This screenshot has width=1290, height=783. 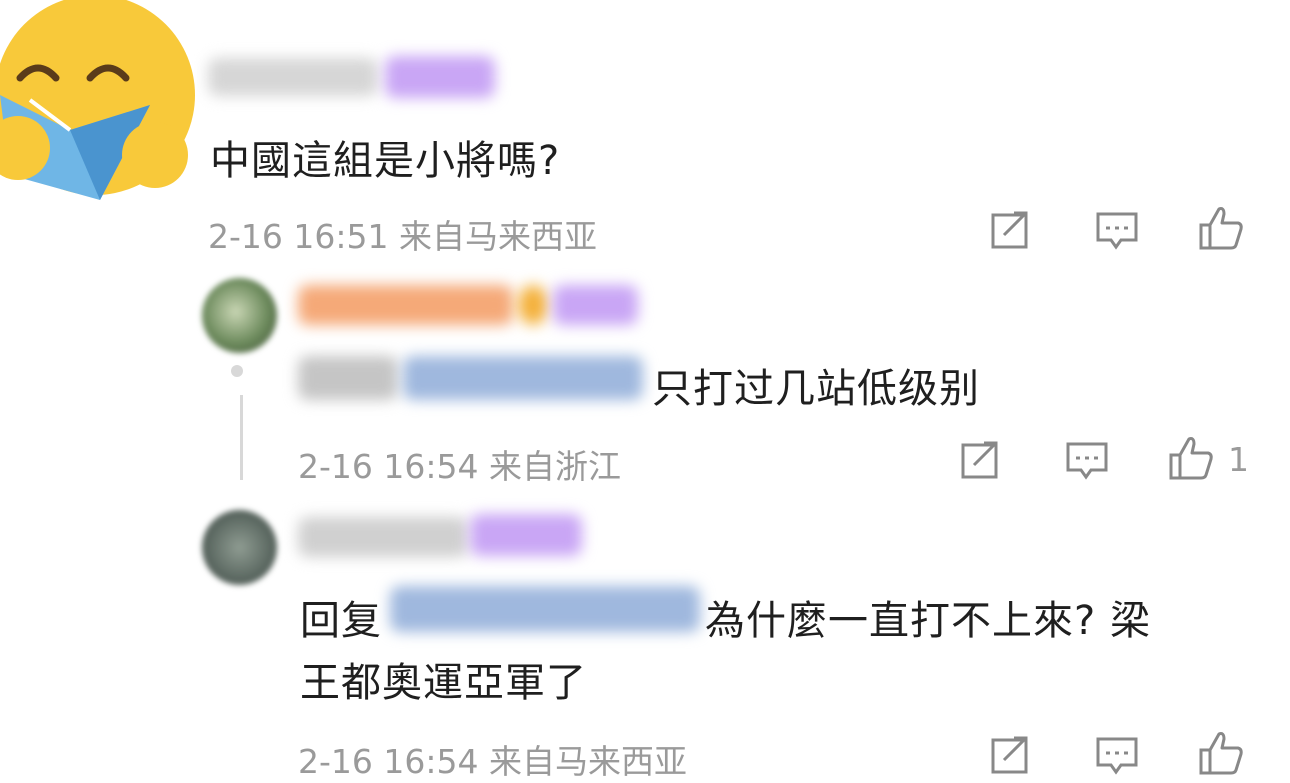 What do you see at coordinates (405, 305) in the screenshot?
I see `reply-username` at bounding box center [405, 305].